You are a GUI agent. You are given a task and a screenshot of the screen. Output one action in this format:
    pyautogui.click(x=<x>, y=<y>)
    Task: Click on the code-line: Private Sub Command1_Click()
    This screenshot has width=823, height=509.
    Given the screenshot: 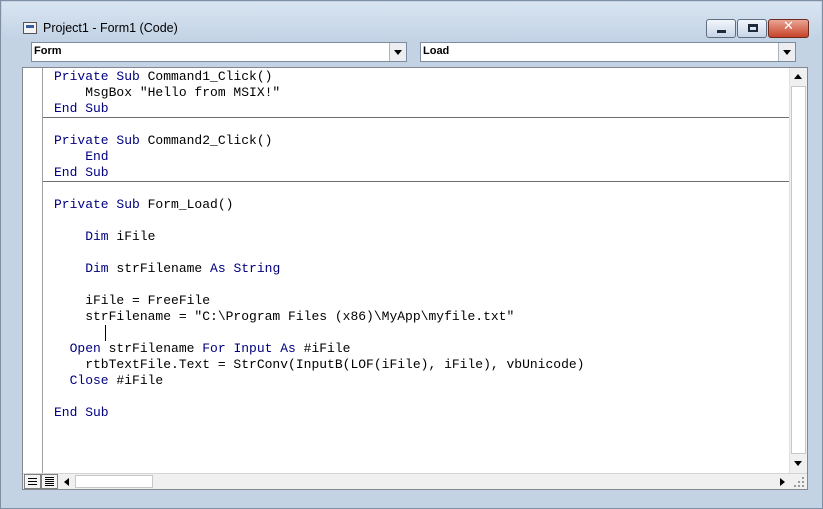 What is the action you would take?
    pyautogui.click(x=163, y=77)
    